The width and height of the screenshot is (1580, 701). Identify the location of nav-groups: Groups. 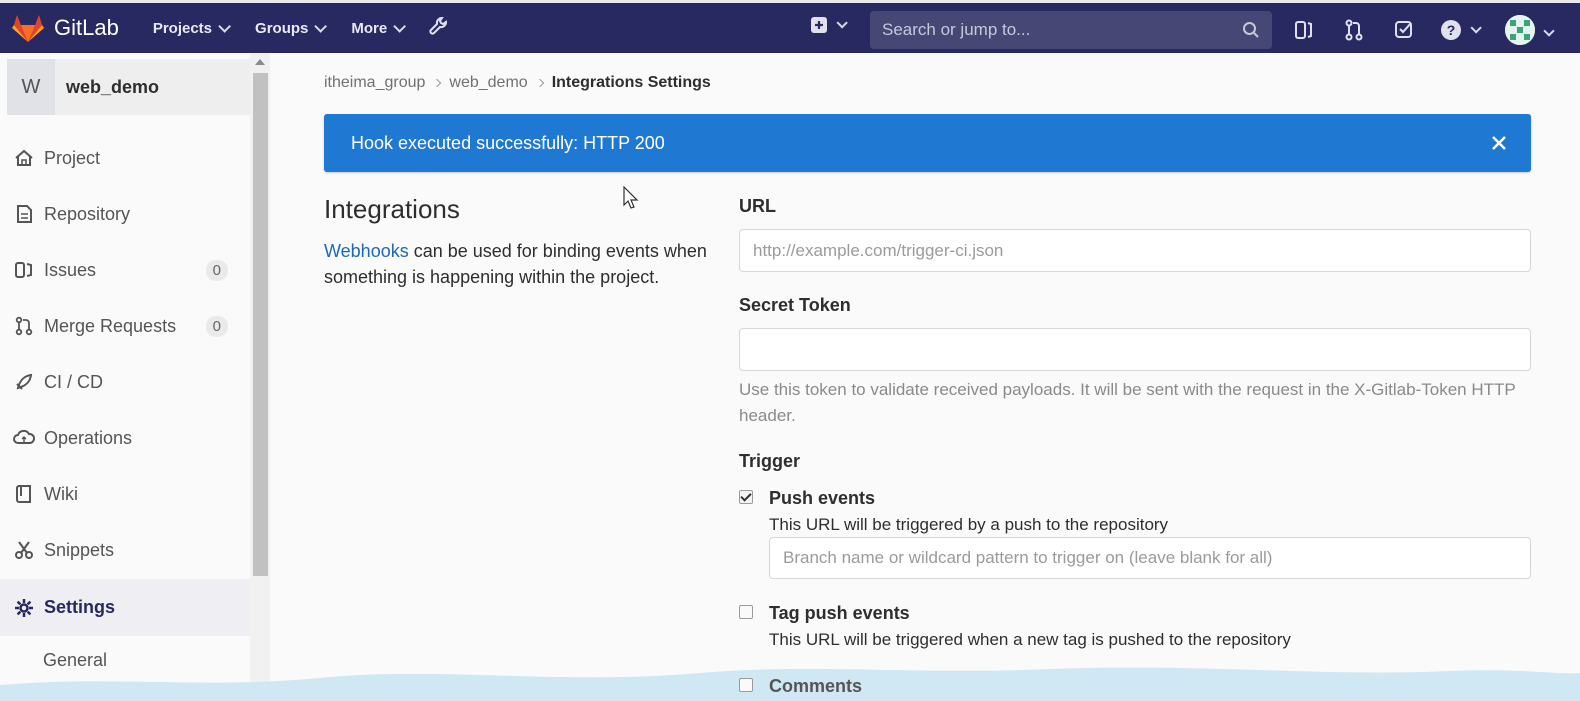
(291, 28).